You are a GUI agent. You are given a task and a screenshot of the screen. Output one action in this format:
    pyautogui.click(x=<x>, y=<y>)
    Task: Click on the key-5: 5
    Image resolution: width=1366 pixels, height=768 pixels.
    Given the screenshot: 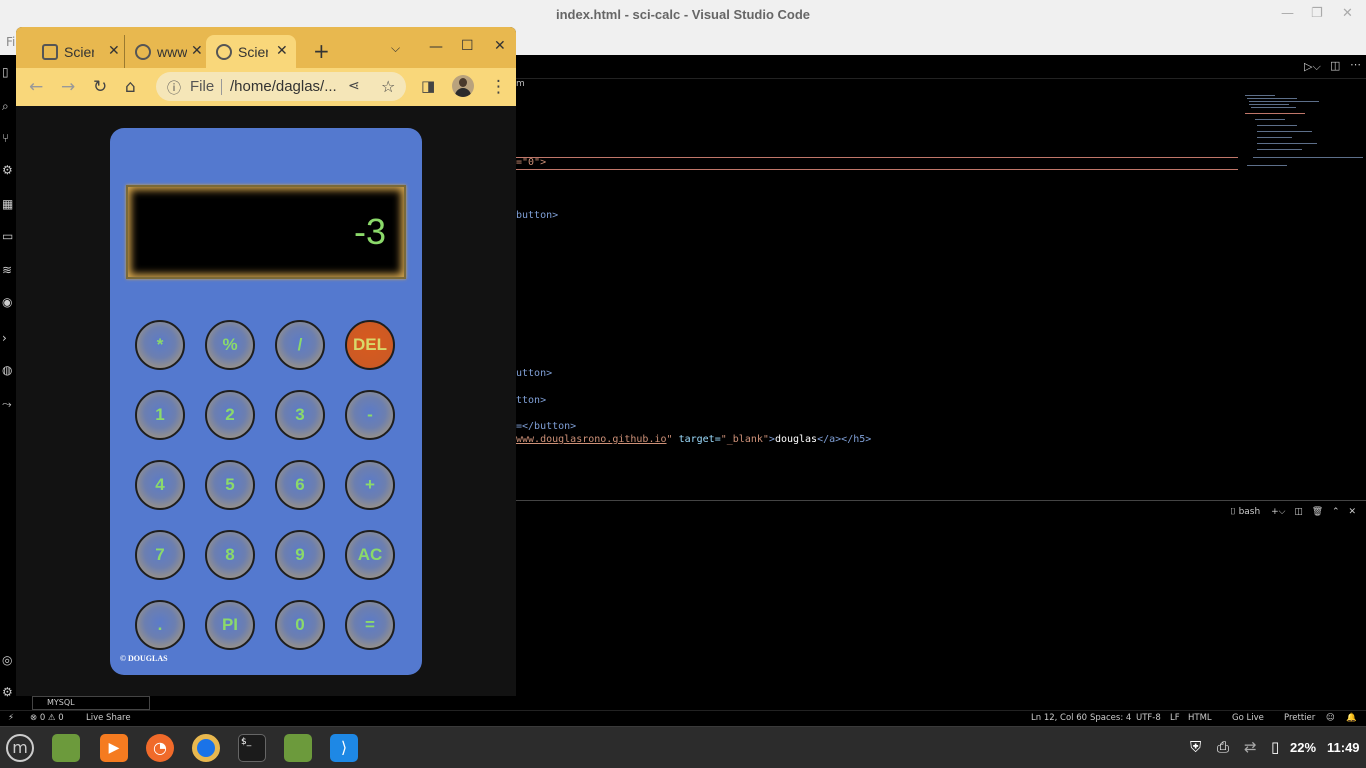 What is the action you would take?
    pyautogui.click(x=230, y=485)
    